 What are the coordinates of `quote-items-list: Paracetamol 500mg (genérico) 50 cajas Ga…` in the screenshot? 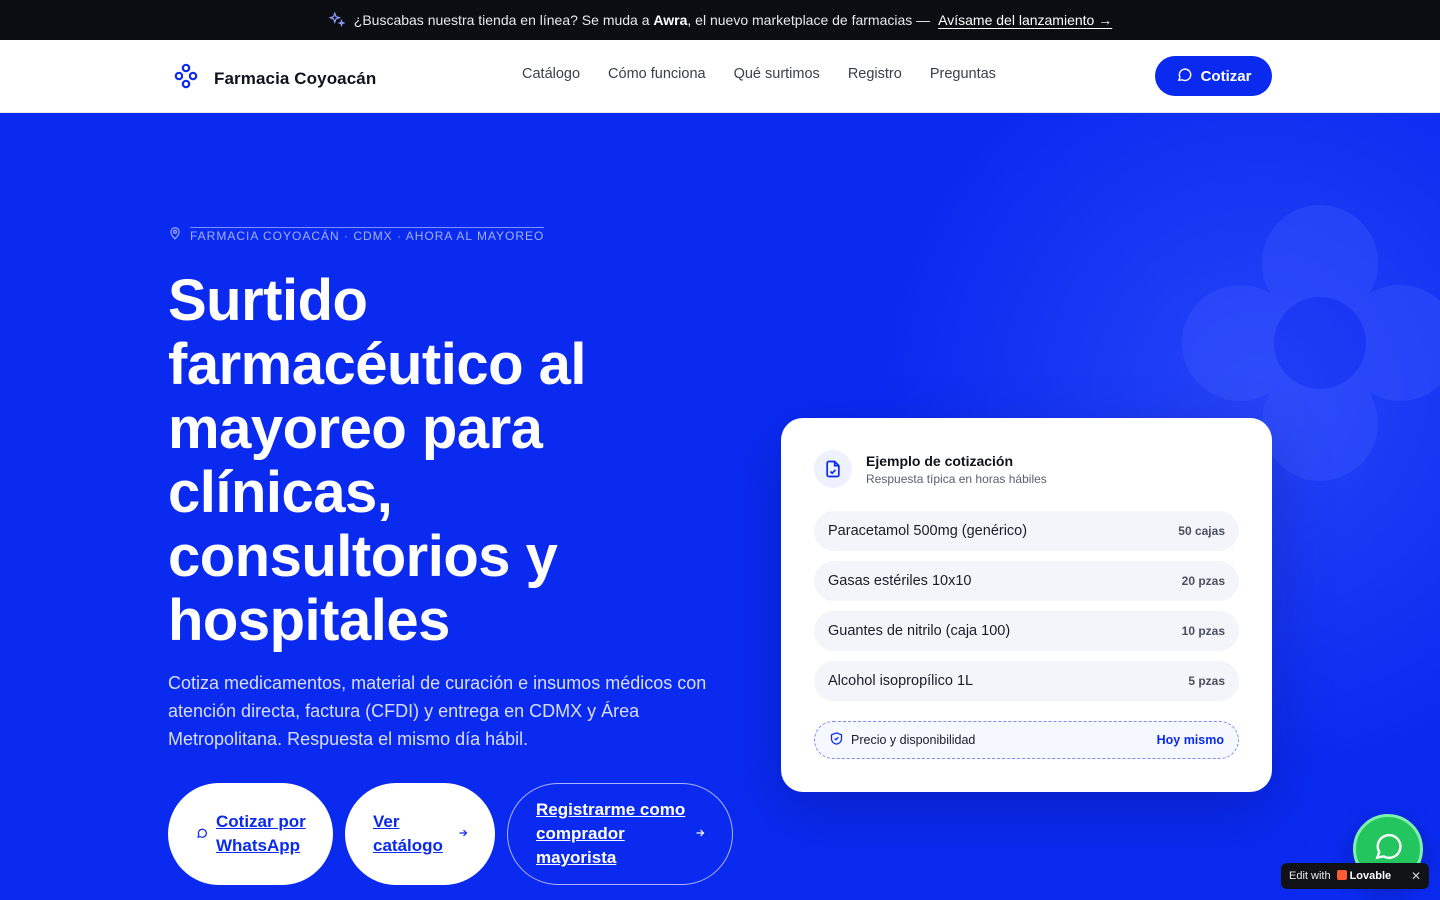 It's located at (1026, 611).